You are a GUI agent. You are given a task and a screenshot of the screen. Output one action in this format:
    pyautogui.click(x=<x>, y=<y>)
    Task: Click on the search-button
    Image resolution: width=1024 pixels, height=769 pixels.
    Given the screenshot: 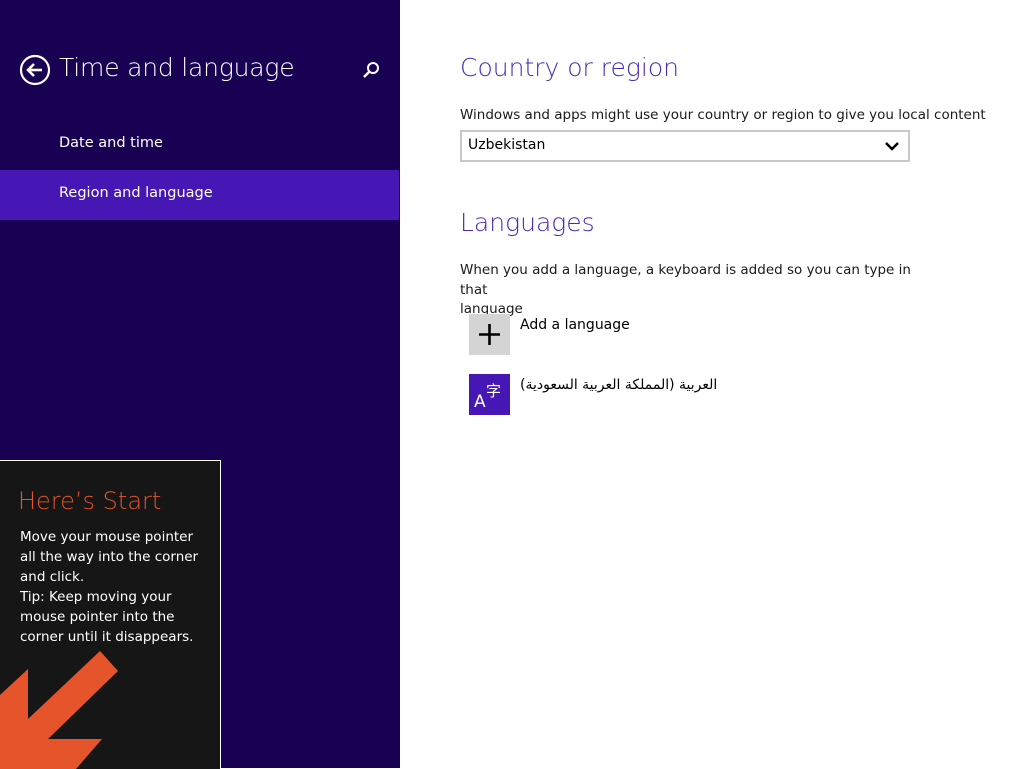 What is the action you would take?
    pyautogui.click(x=371, y=71)
    